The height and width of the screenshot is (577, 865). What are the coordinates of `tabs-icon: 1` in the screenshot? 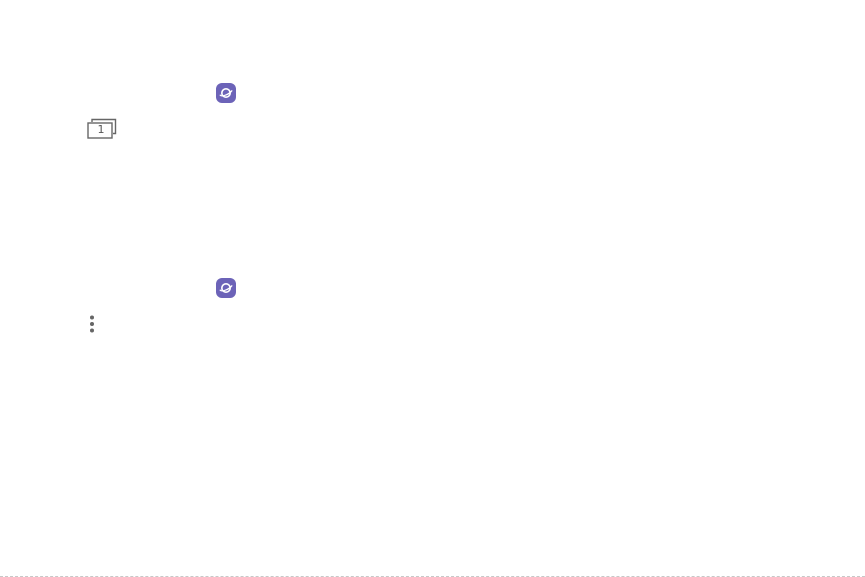 It's located at (102, 129).